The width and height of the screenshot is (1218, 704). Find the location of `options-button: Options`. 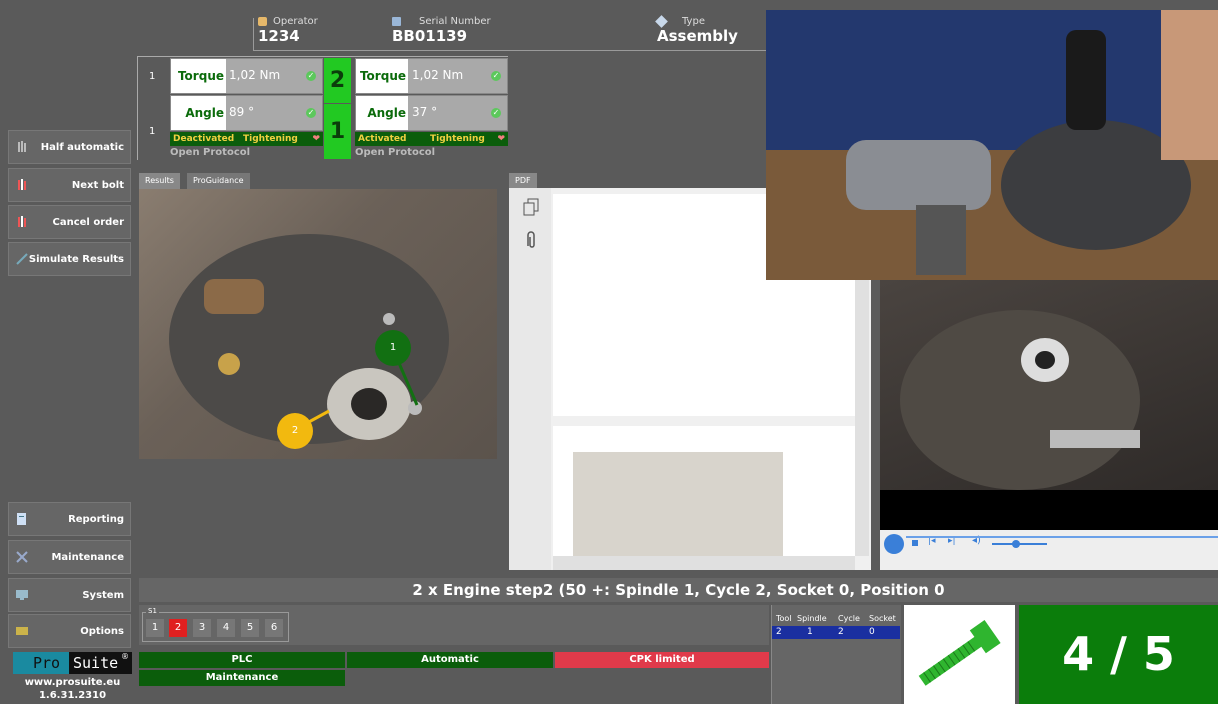

options-button: Options is located at coordinates (69, 631).